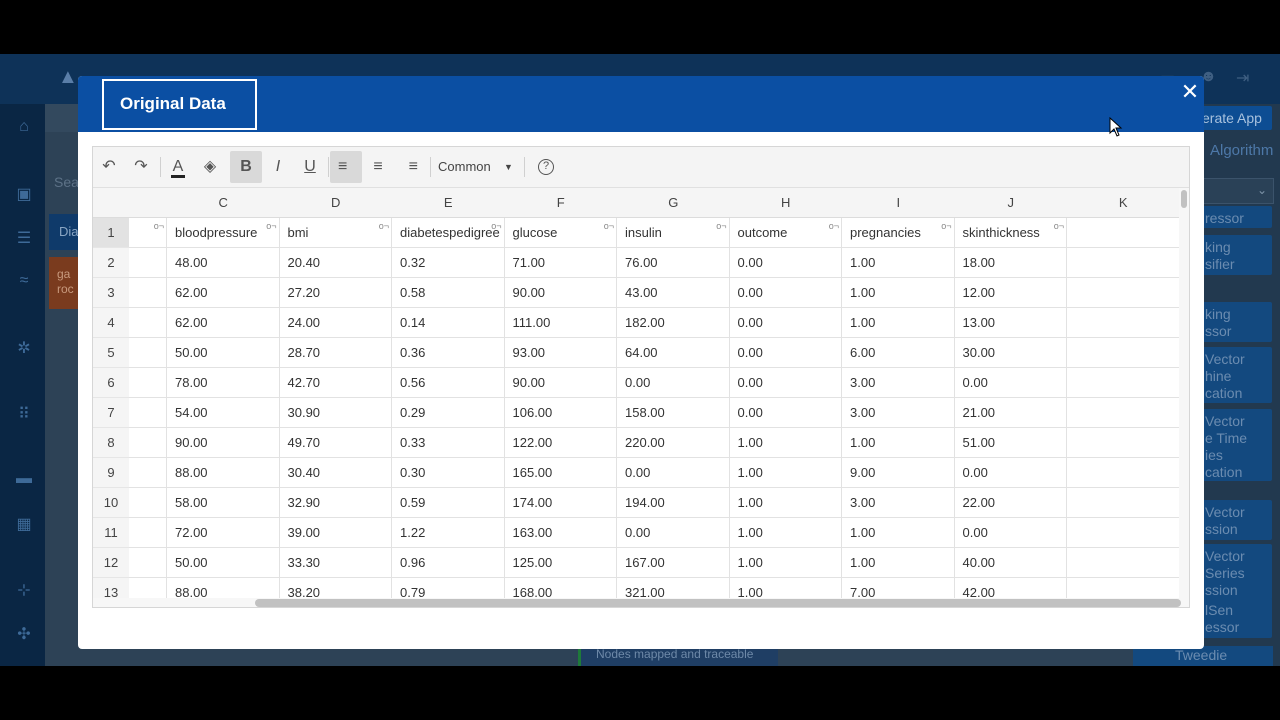 The height and width of the screenshot is (720, 1280). What do you see at coordinates (378, 167) in the screenshot?
I see `align-center-icon: ≡` at bounding box center [378, 167].